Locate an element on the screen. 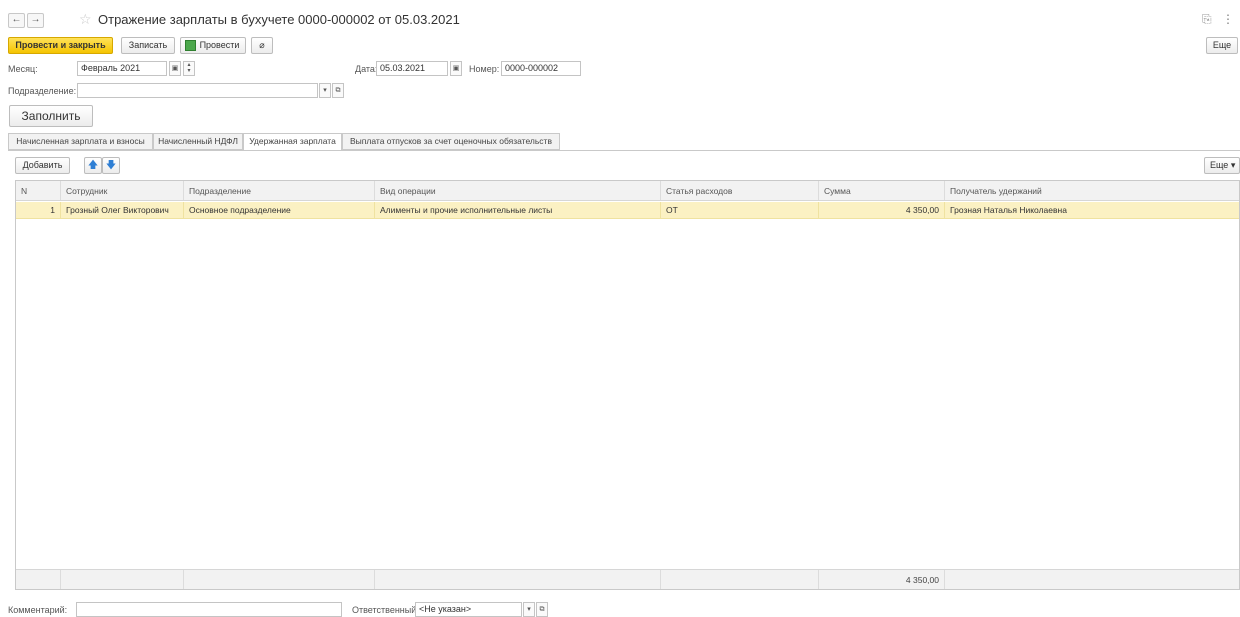  cell-amount: 4 350,00 is located at coordinates (882, 210).